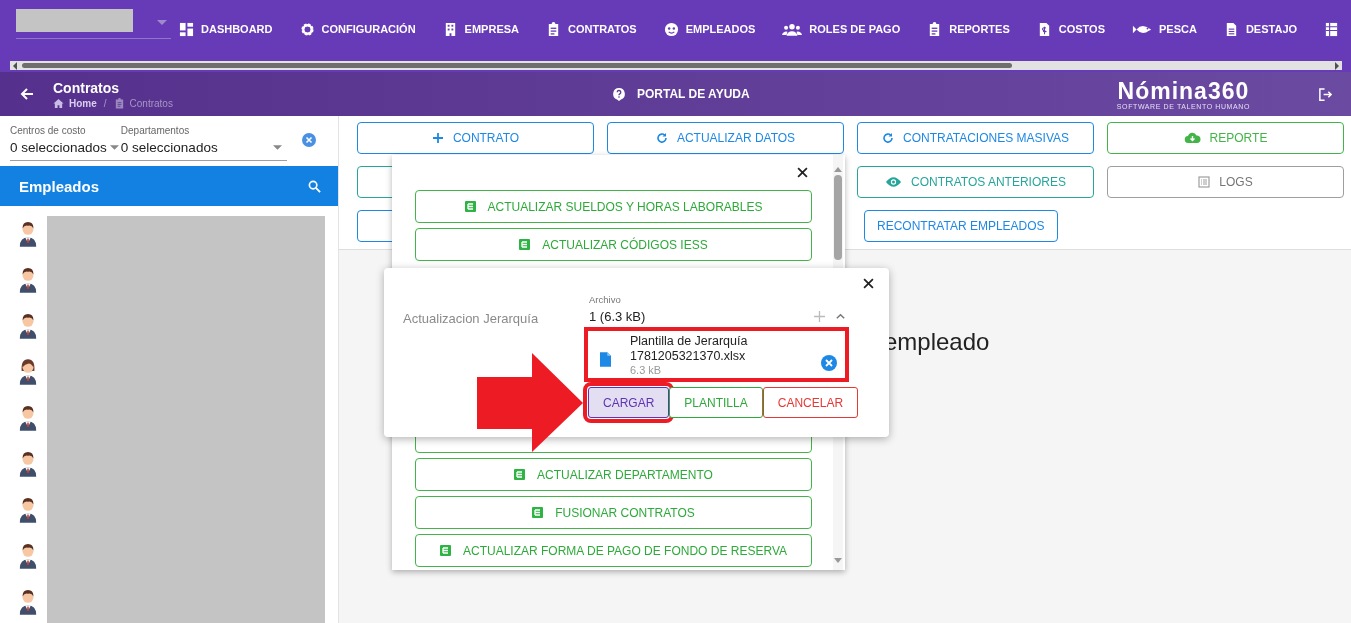 Image resolution: width=1351 pixels, height=623 pixels. What do you see at coordinates (151, 103) in the screenshot?
I see `breadcrumb-link: Contratos` at bounding box center [151, 103].